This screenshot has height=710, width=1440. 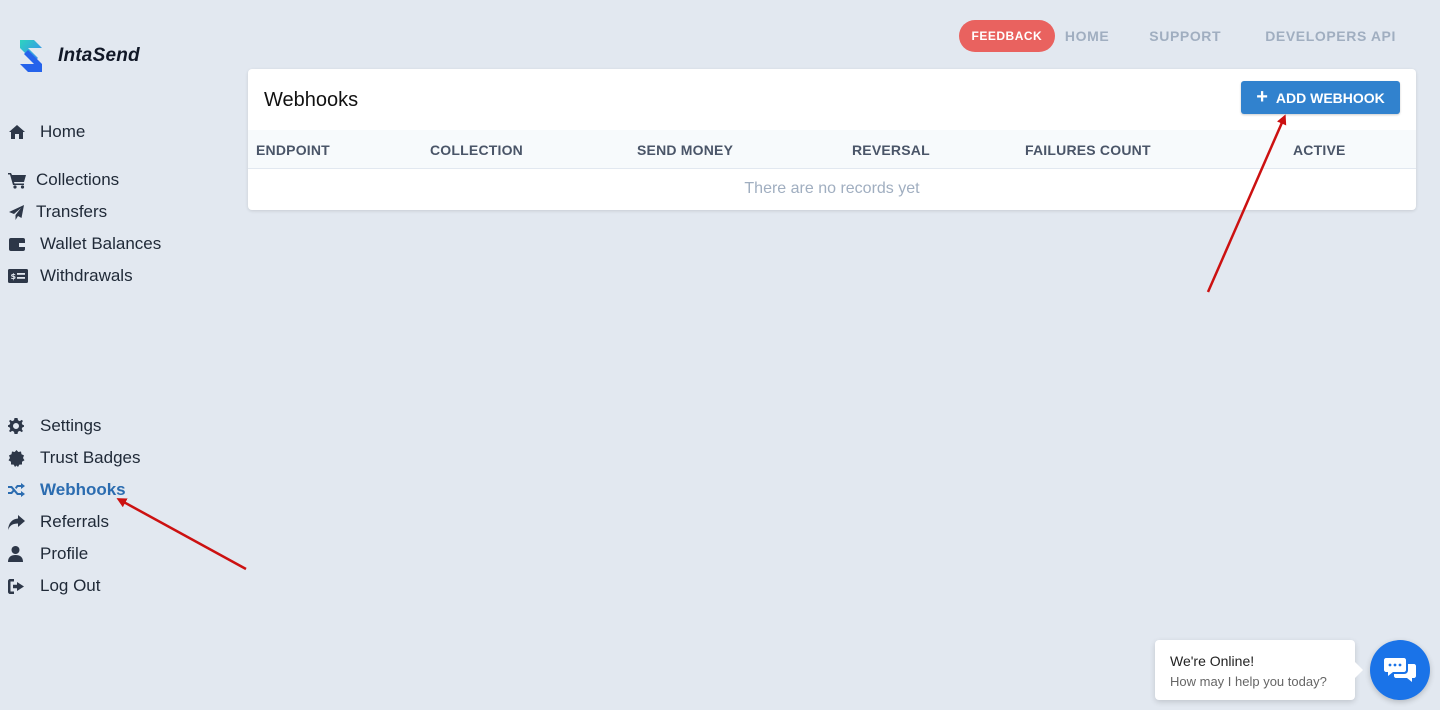 I want to click on sidebar-item-wallet-balances: Wallet Balances, so click(x=84, y=244).